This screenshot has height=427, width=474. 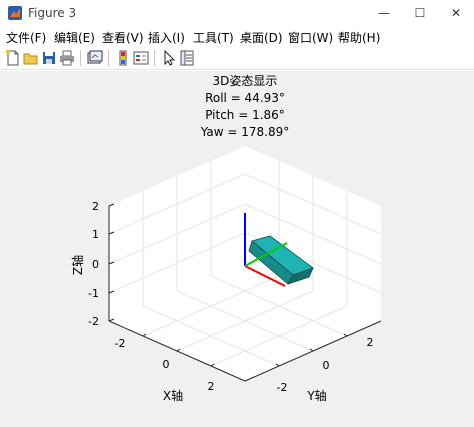 I want to click on maximize-button: ☐, so click(x=420, y=13).